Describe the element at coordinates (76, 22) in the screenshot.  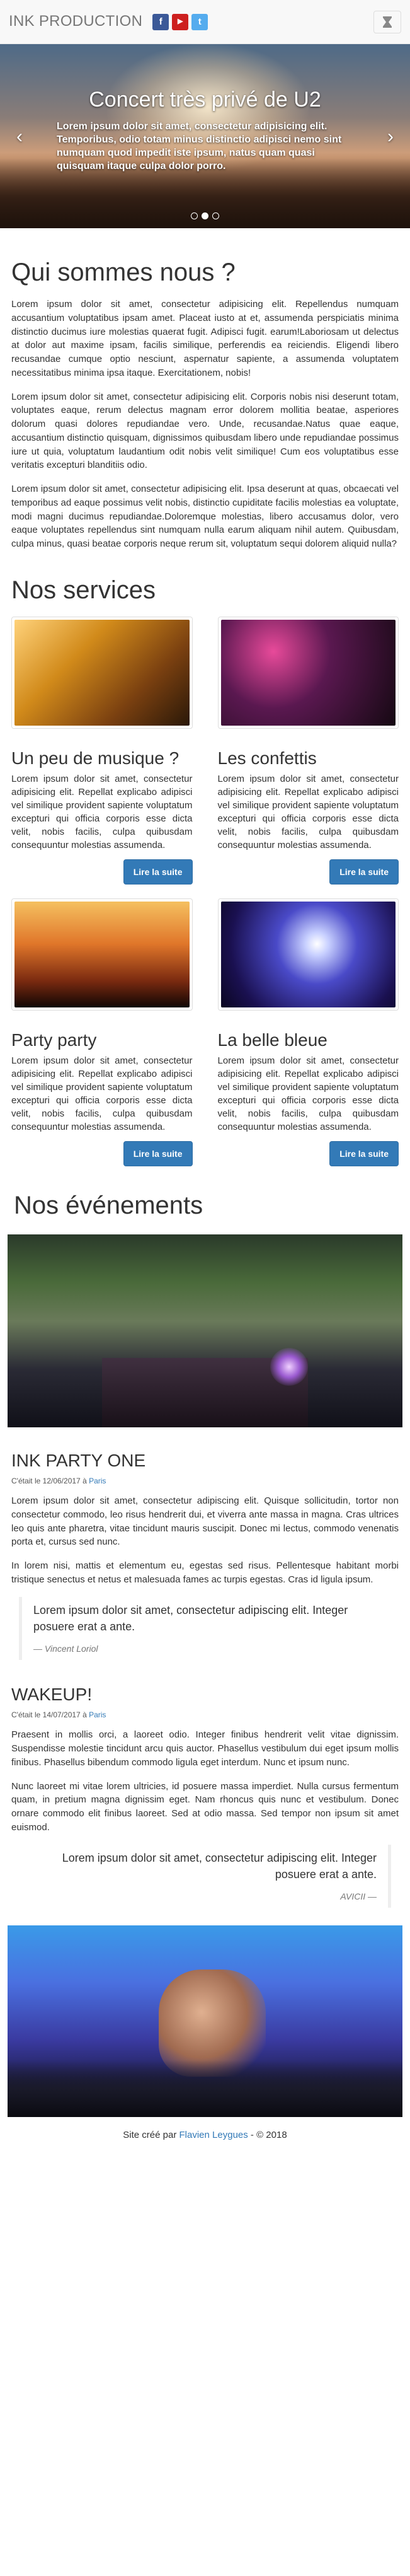
I see `brand-logo: INK PRODUCTION` at that location.